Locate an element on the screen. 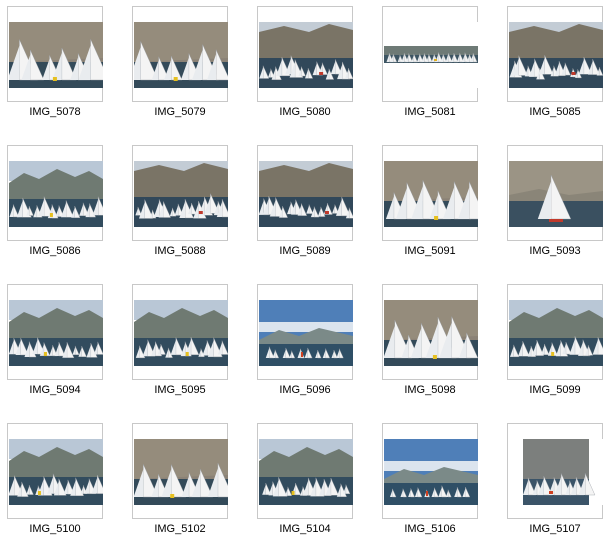  thumbnail-filename: IMG_5081 is located at coordinates (430, 112).